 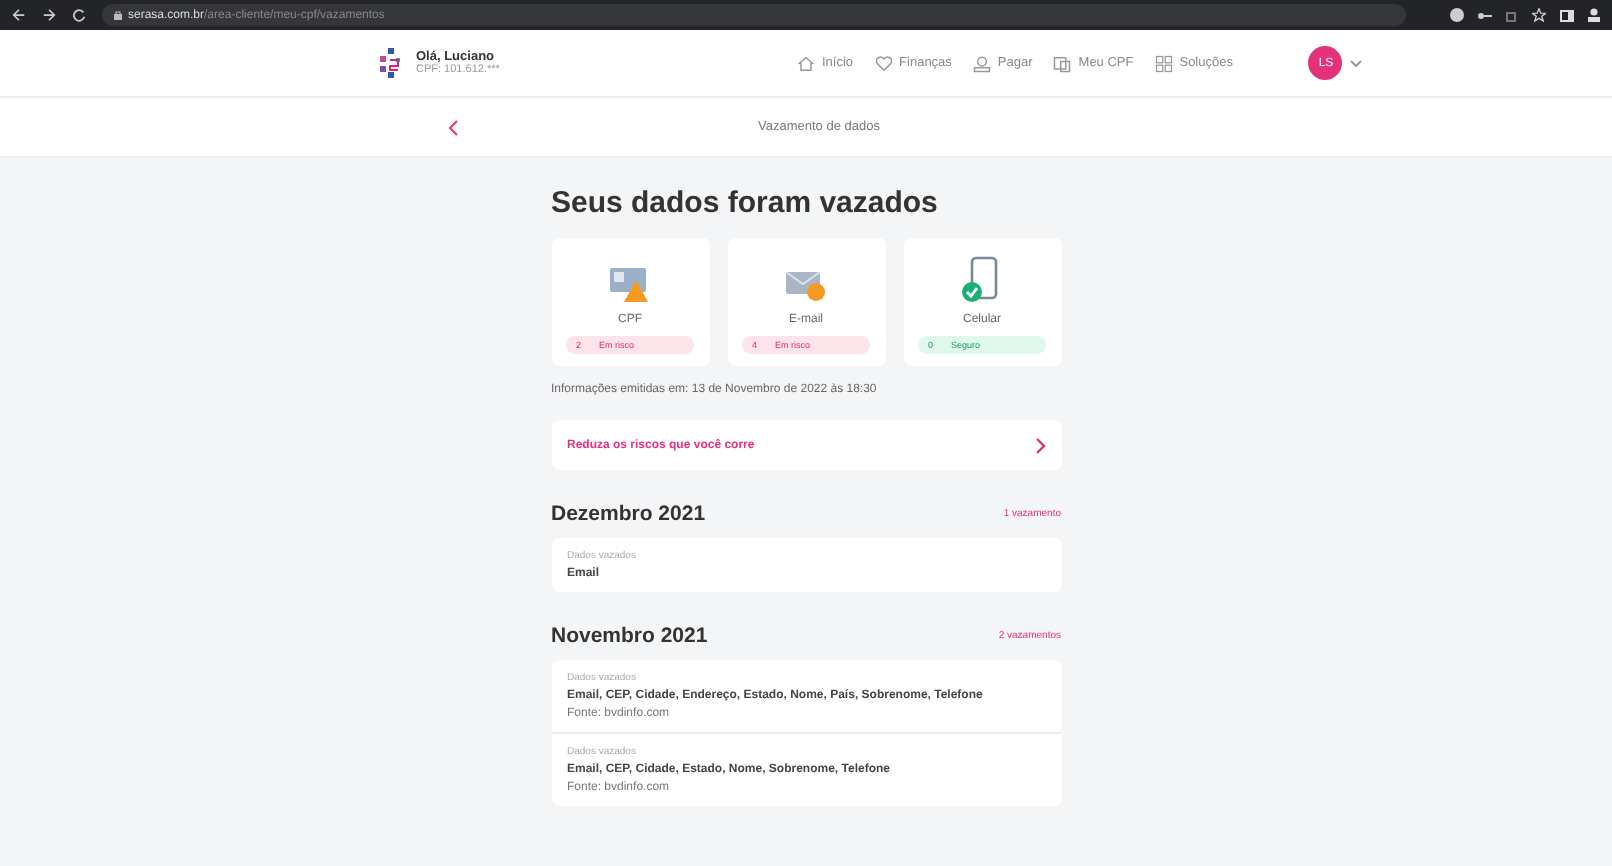 I want to click on reload-icon, so click(x=79, y=15).